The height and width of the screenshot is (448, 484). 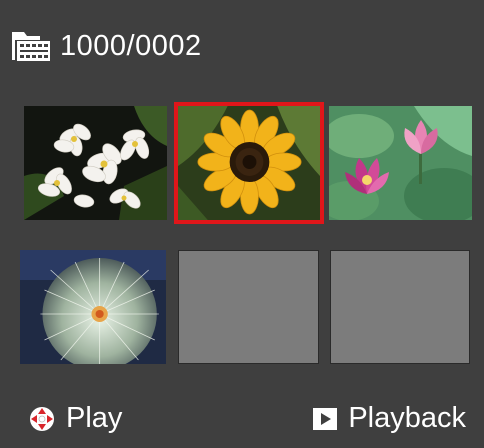 I want to click on thumbnail-white-flowers, so click(x=95, y=163).